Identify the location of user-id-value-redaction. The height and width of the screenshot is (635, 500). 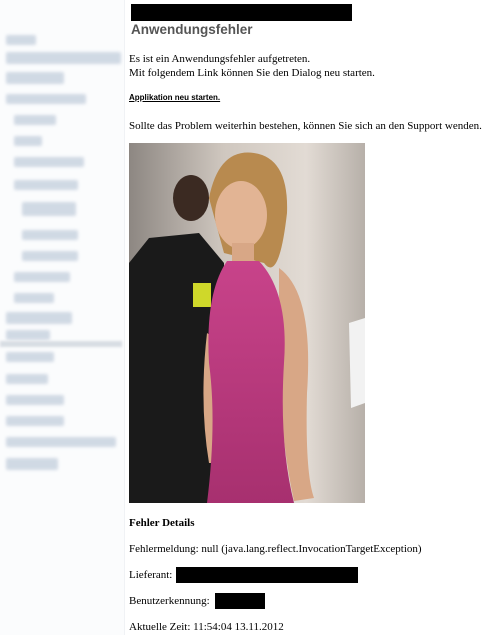
(240, 601).